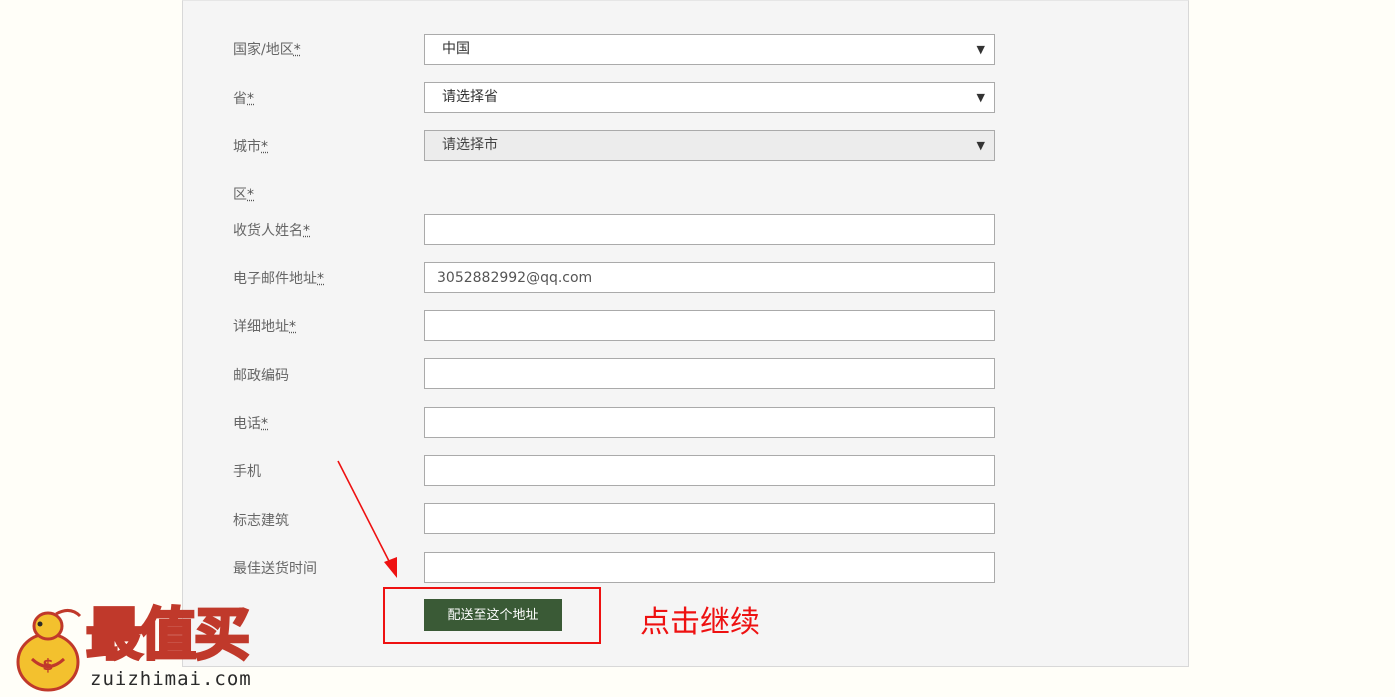  Describe the element at coordinates (492, 615) in the screenshot. I see `annotation-highlight-box` at that location.